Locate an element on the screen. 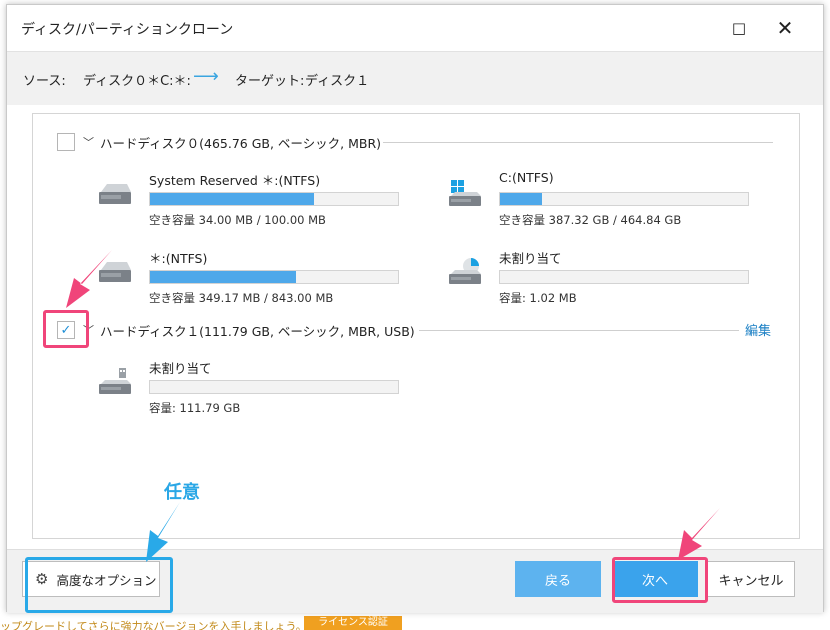 Image resolution: width=830 pixels, height=630 pixels. partition-unnamed: ＊:(NTFS) 空き容量 349.17 MB / 843.00 MB is located at coordinates (252, 278).